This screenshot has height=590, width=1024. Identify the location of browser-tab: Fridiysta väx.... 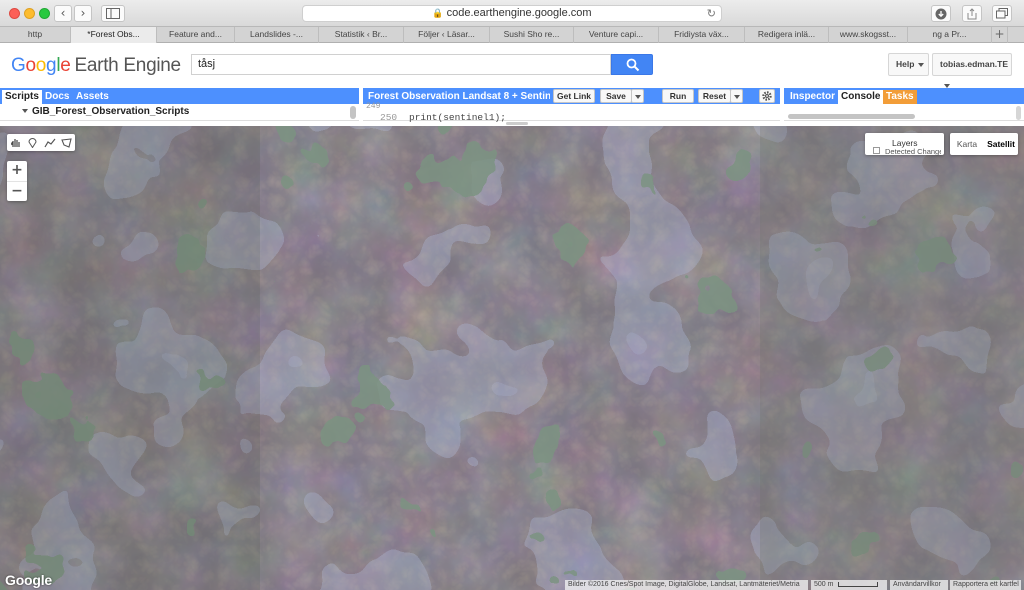
(702, 35).